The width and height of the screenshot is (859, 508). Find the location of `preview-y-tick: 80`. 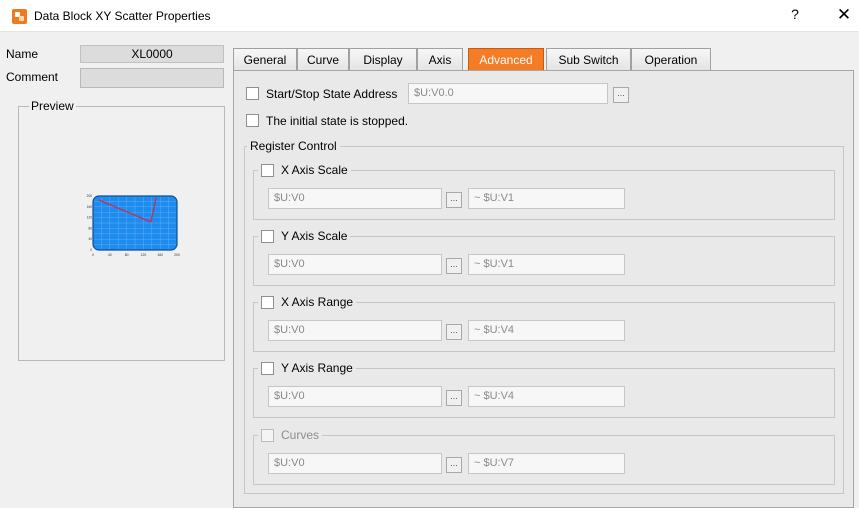

preview-y-tick: 80 is located at coordinates (90, 228).